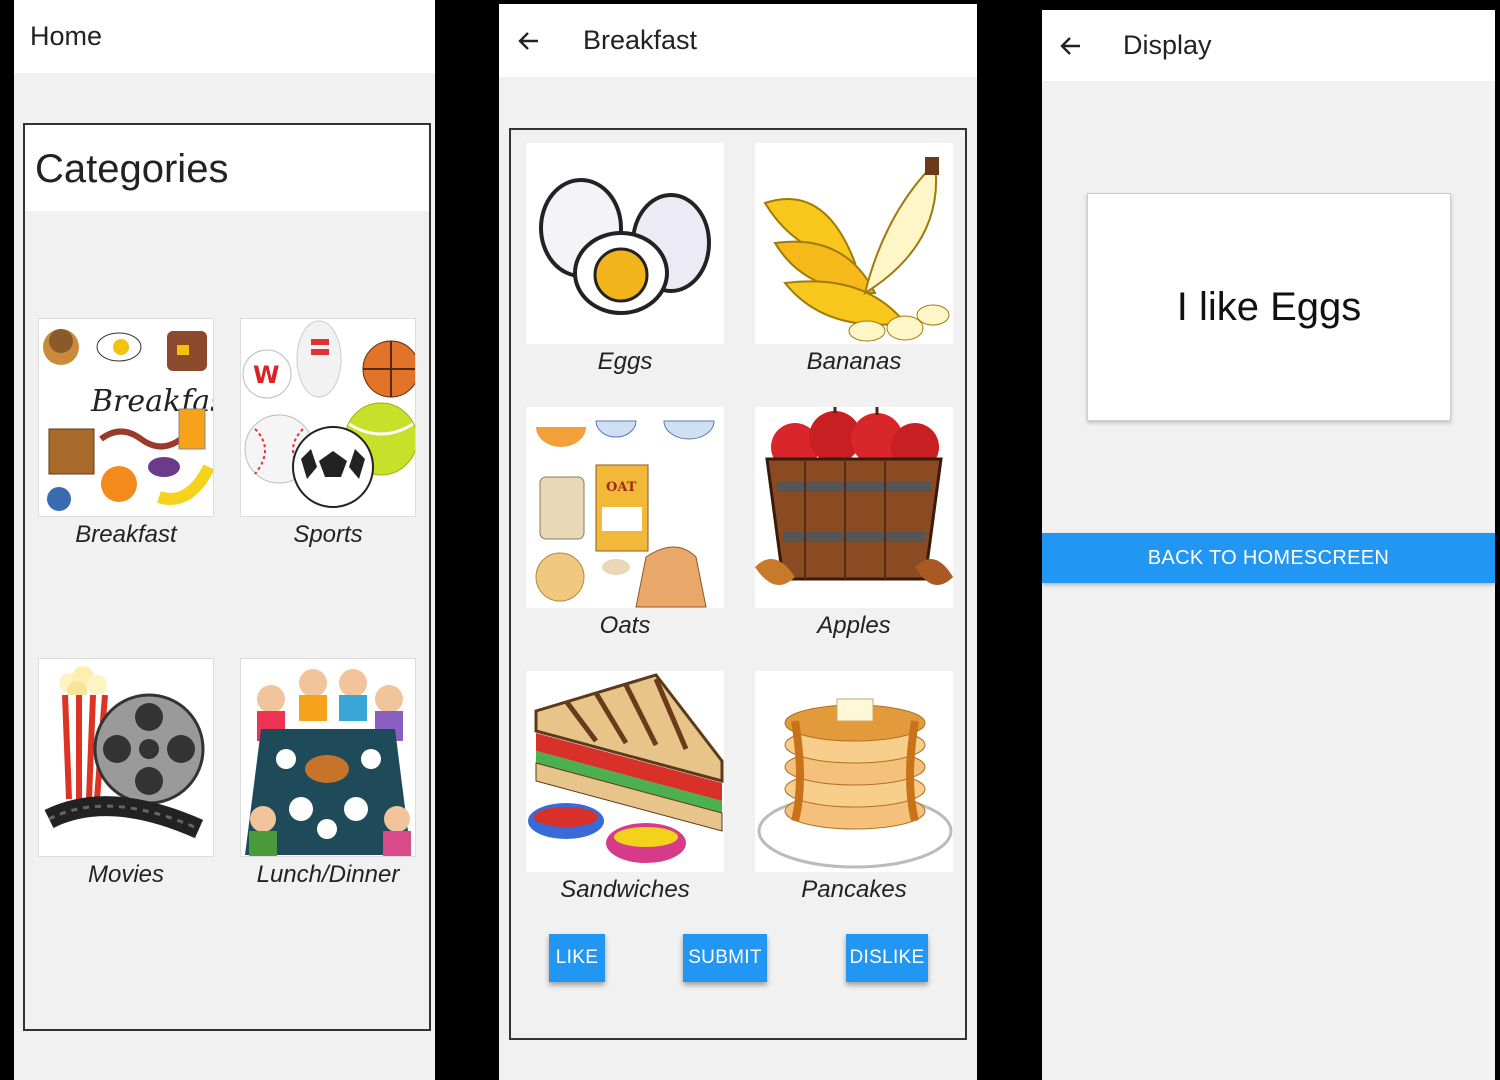 The image size is (1500, 1080). Describe the element at coordinates (126, 874) in the screenshot. I see `category-label-movies: Movies` at that location.